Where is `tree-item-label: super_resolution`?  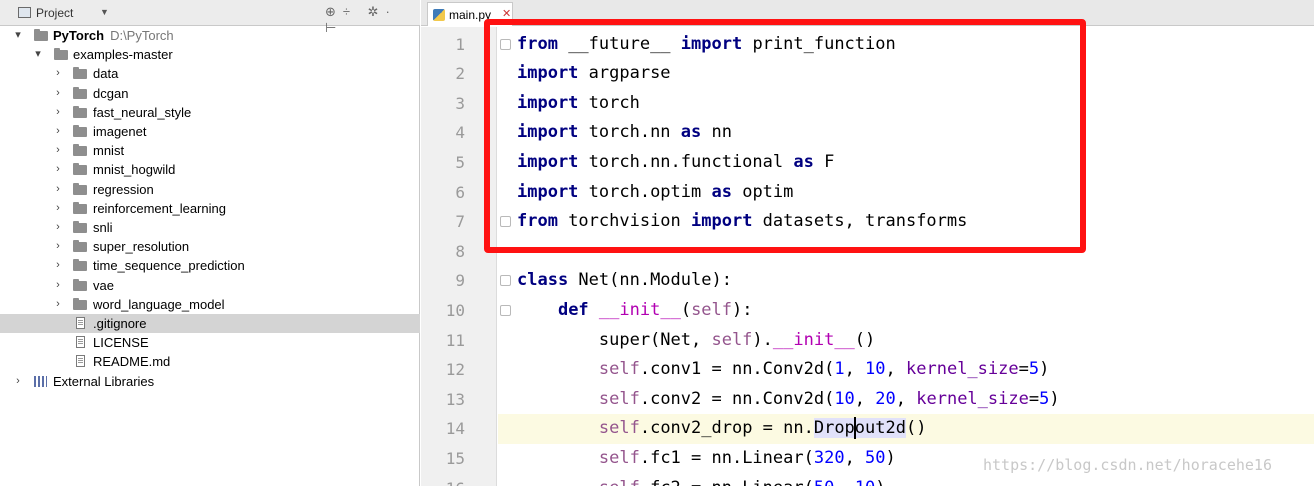
tree-item-label: super_resolution is located at coordinates (141, 247).